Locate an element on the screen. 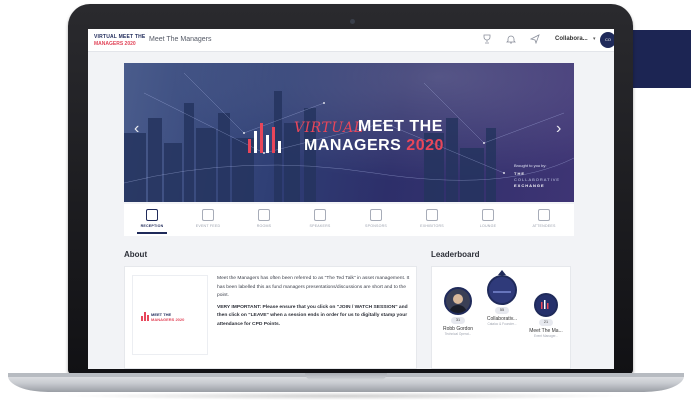 This screenshot has height=403, width=691. tab-sponsors: SPONSORS is located at coordinates (376, 220).